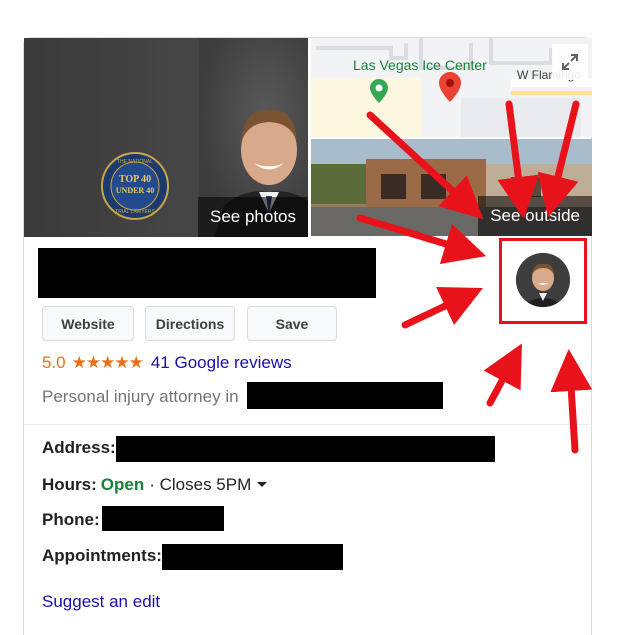  What do you see at coordinates (262, 485) in the screenshot?
I see `caret-down-icon` at bounding box center [262, 485].